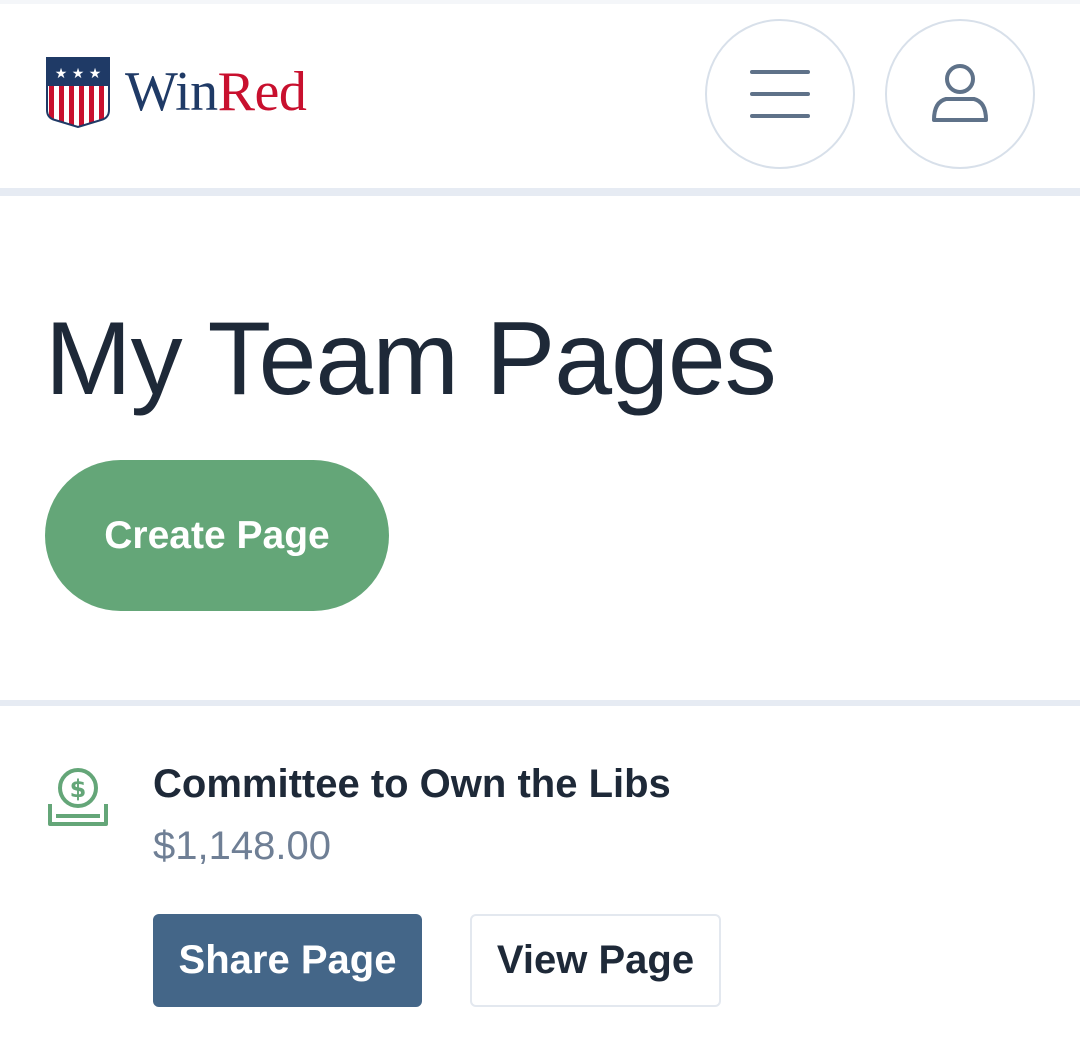 The height and width of the screenshot is (1037, 1080). I want to click on donation-money-icon: $, so click(78, 797).